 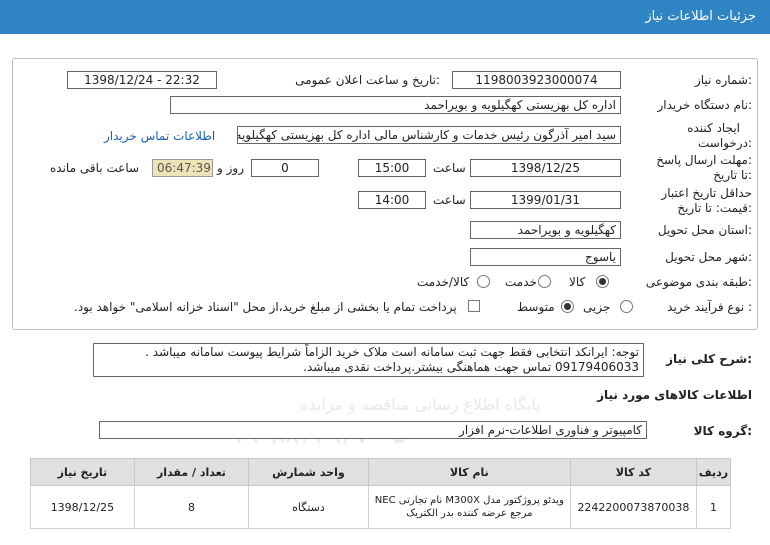 I want to click on cell-qty: 8, so click(x=191, y=507).